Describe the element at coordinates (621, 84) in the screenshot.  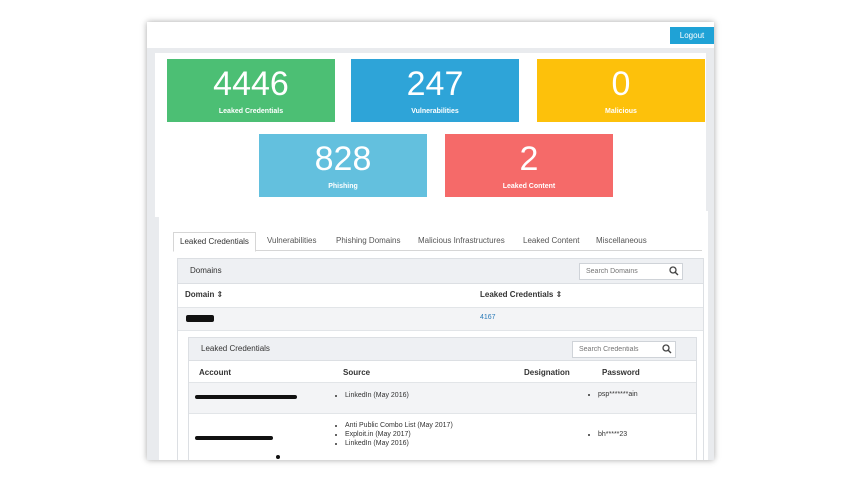
I see `tile-value: 0` at that location.